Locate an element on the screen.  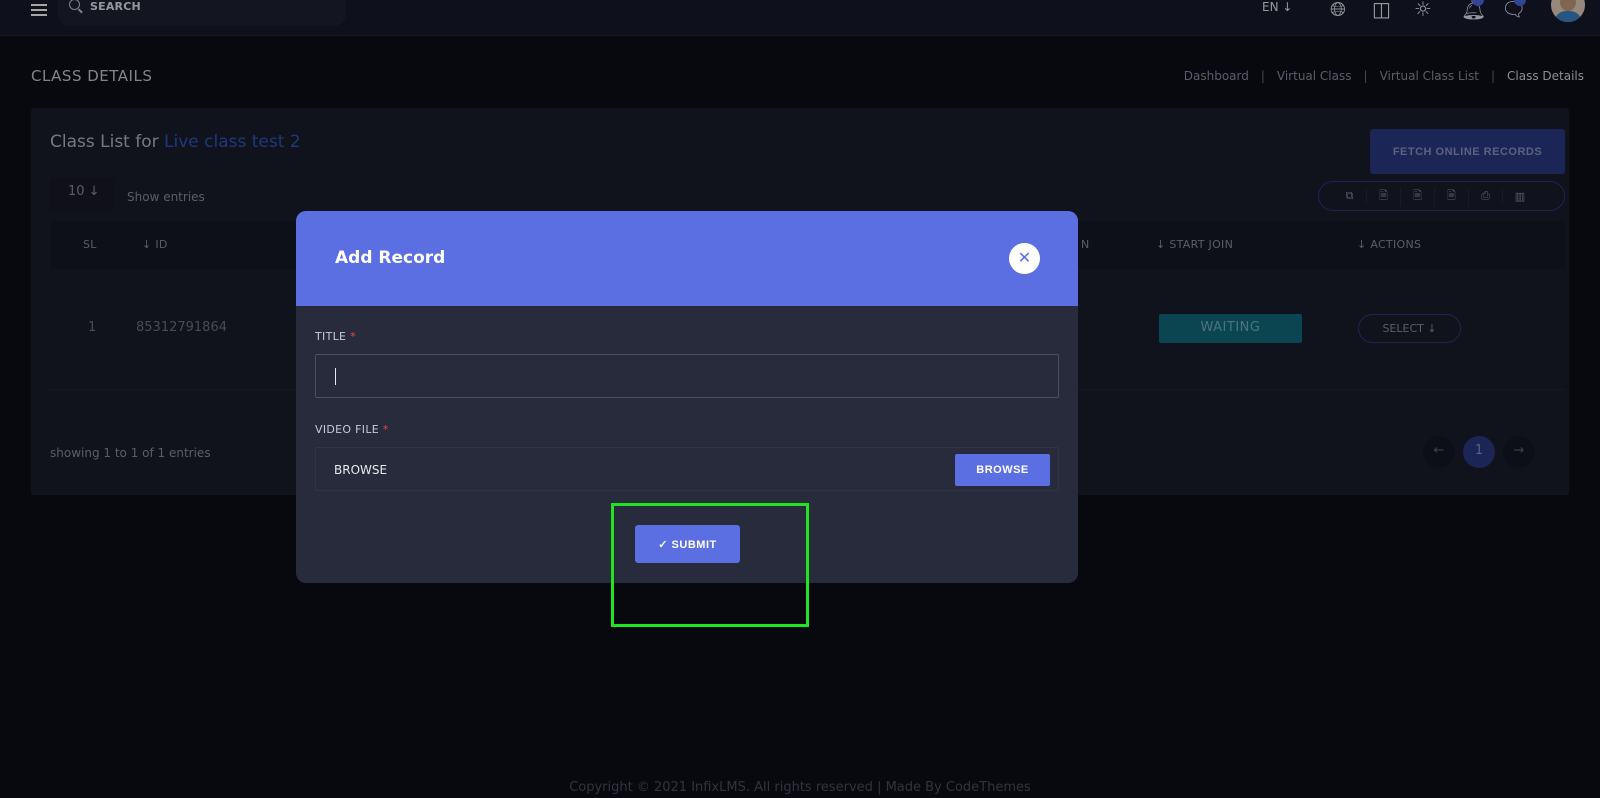
browse-button: BROWSE is located at coordinates (1002, 470).